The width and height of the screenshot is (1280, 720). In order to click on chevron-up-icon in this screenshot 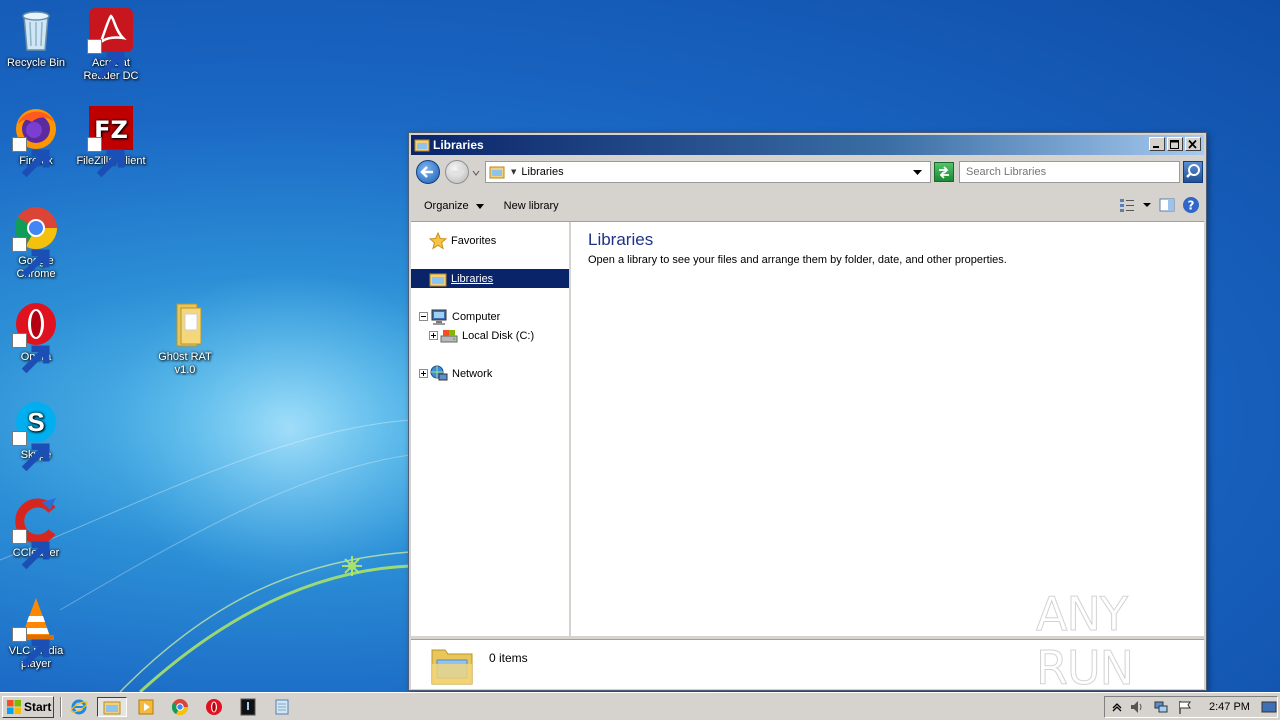, I will do `click(1117, 707)`.